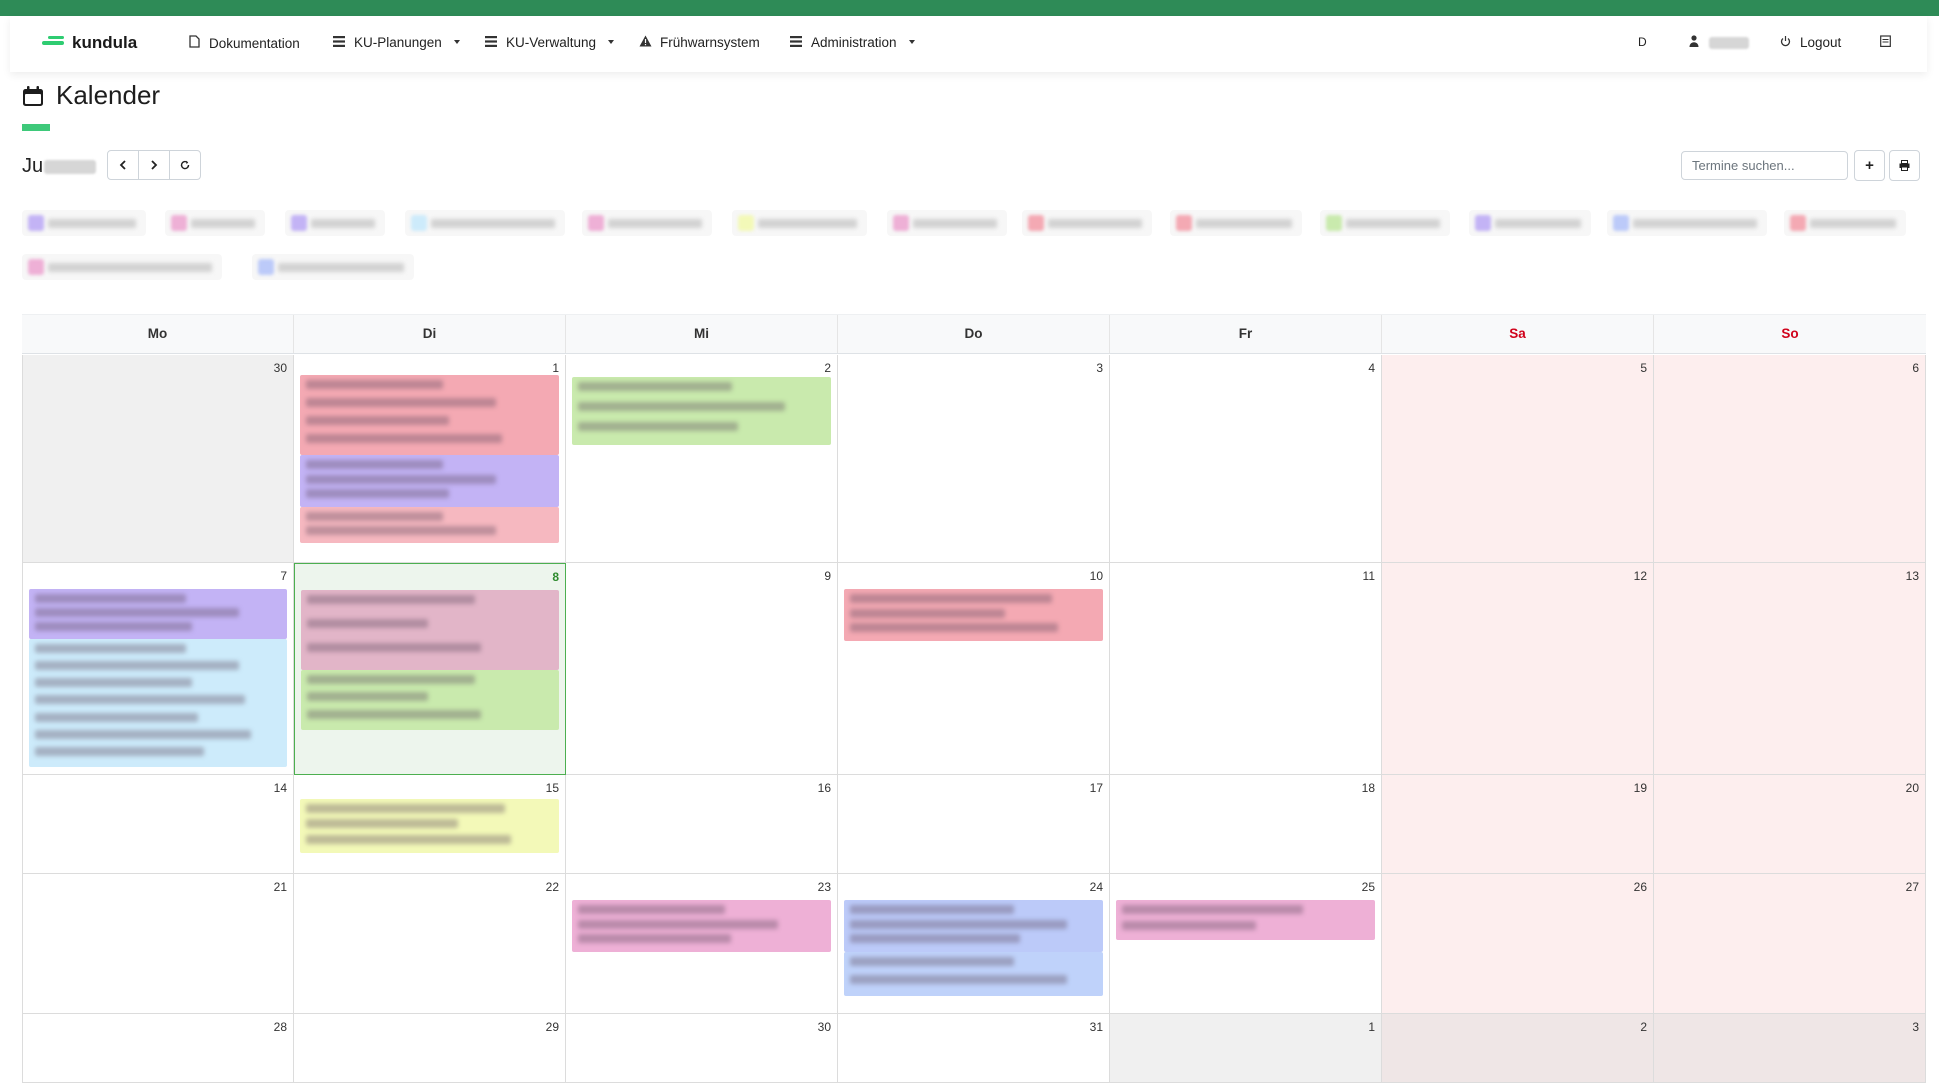 Image resolution: width=1939 pixels, height=1083 pixels. I want to click on day-cell: 31, so click(974, 1048).